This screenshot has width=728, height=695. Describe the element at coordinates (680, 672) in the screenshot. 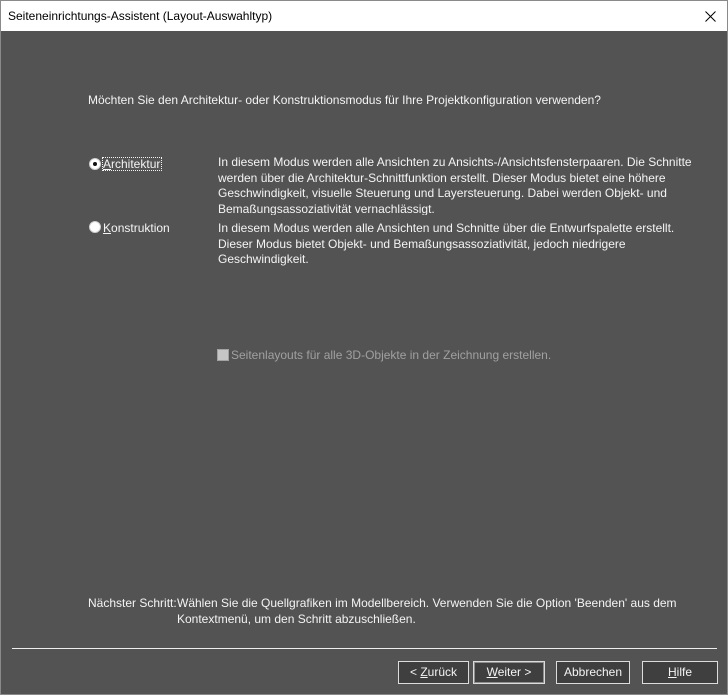

I see `help-button: Hilfe` at that location.